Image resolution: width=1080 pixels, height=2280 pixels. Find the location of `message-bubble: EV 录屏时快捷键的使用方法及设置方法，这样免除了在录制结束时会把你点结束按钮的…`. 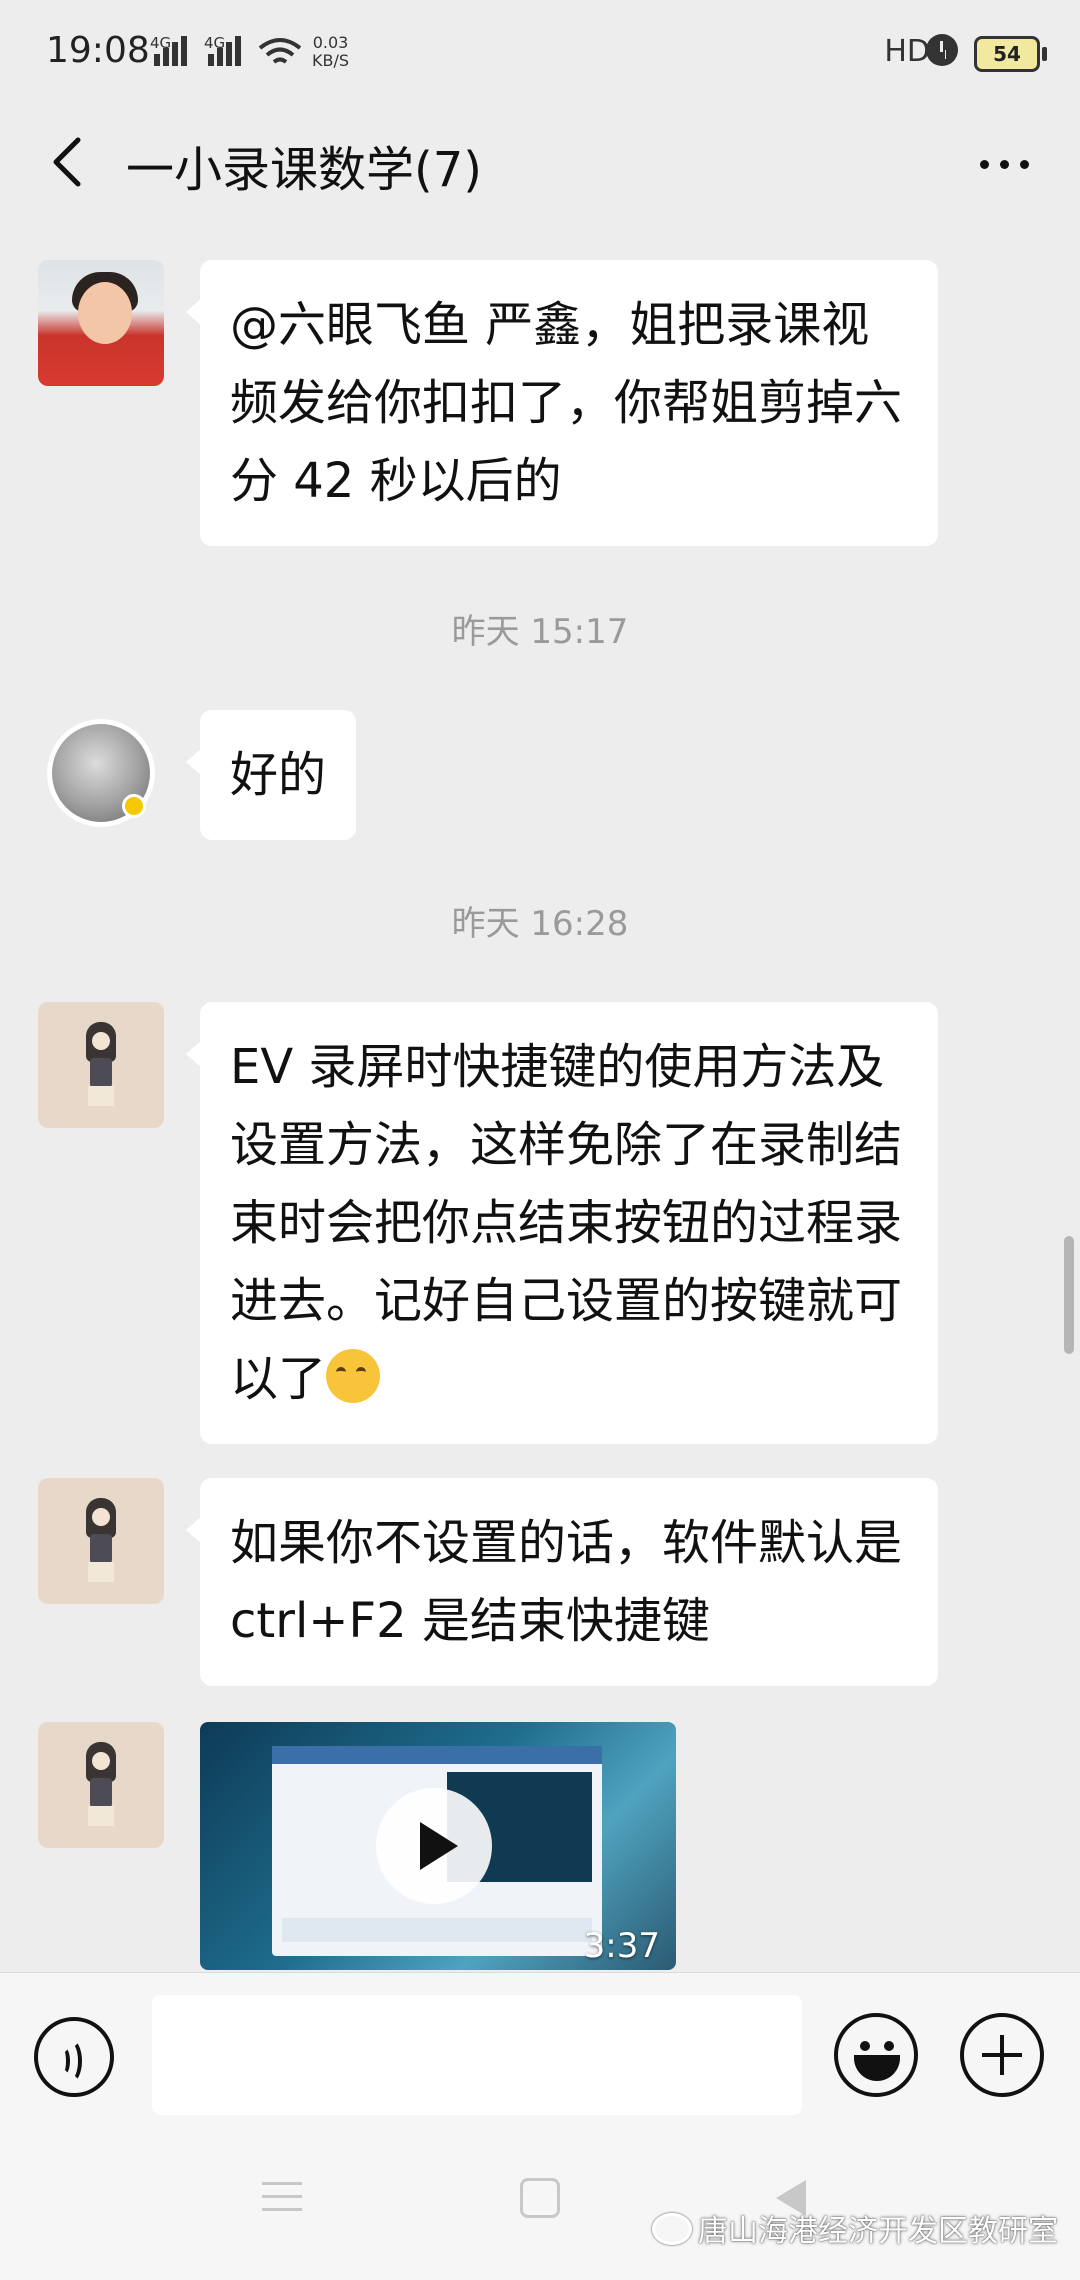

message-bubble: EV 录屏时快捷键的使用方法及设置方法，这样免除了在录制结束时会把你点结束按钮的… is located at coordinates (562, 1223).